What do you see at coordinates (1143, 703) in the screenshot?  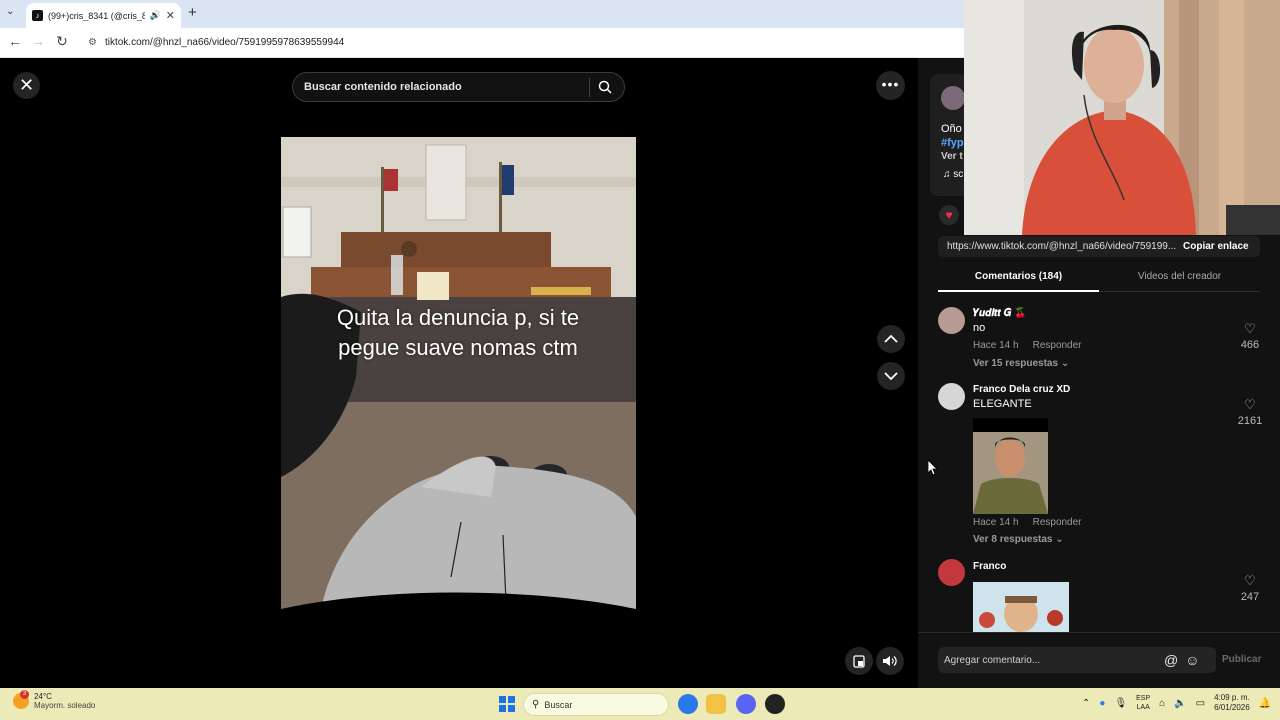 I see `language-indicator: ESP LAA` at bounding box center [1143, 703].